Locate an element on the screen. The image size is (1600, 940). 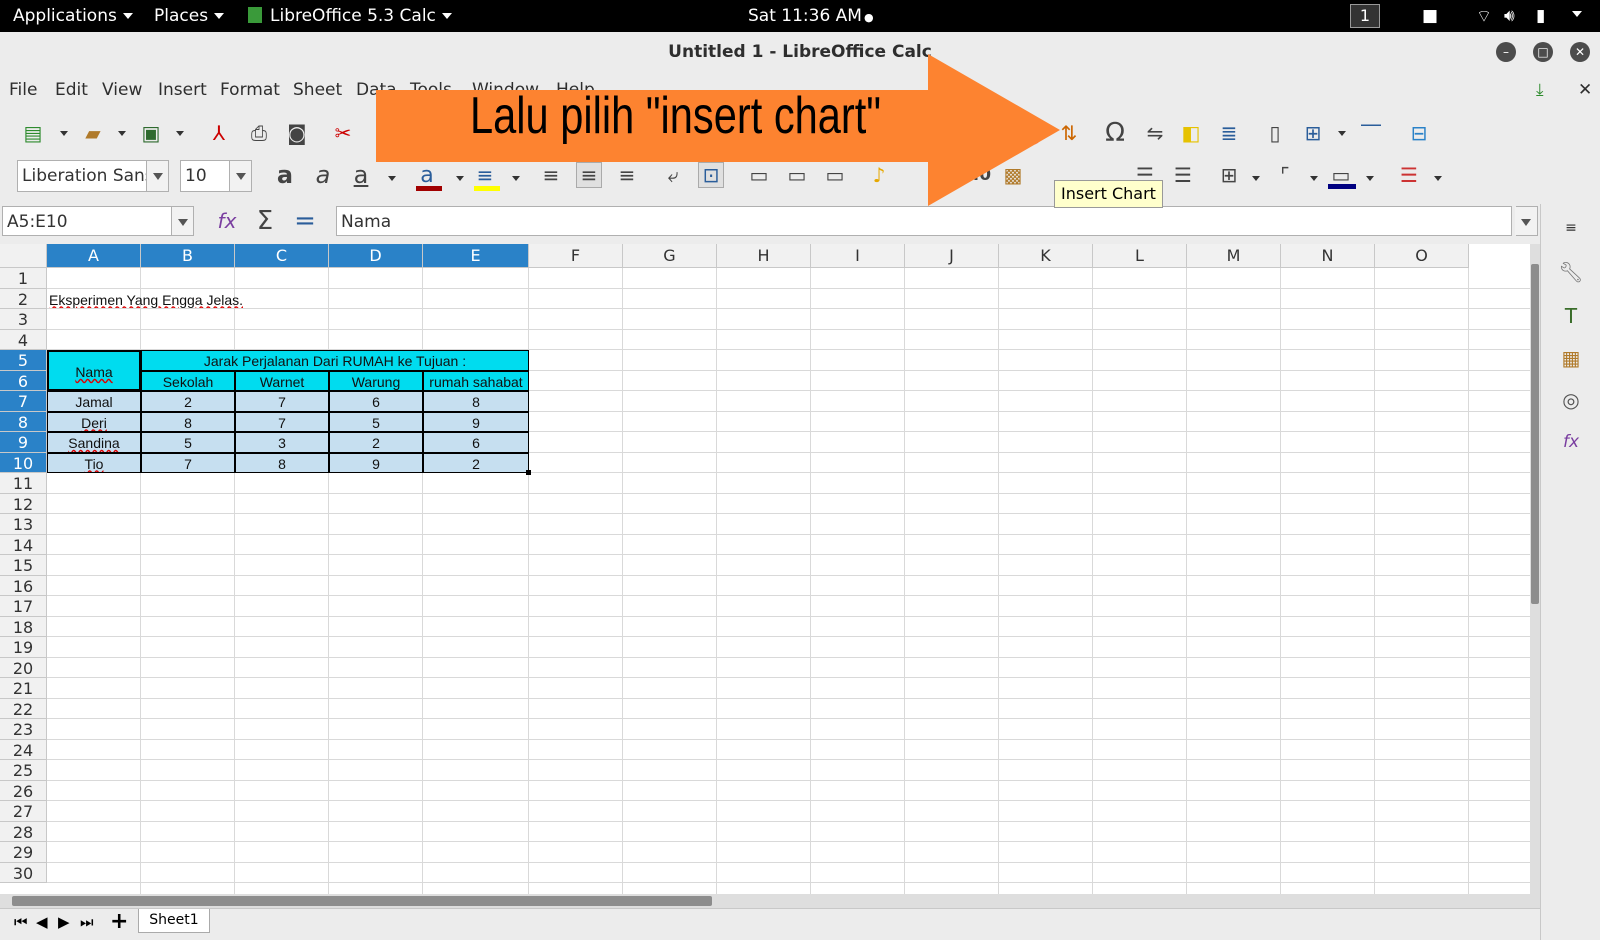
system-menu-icon is located at coordinates (1574, 14).